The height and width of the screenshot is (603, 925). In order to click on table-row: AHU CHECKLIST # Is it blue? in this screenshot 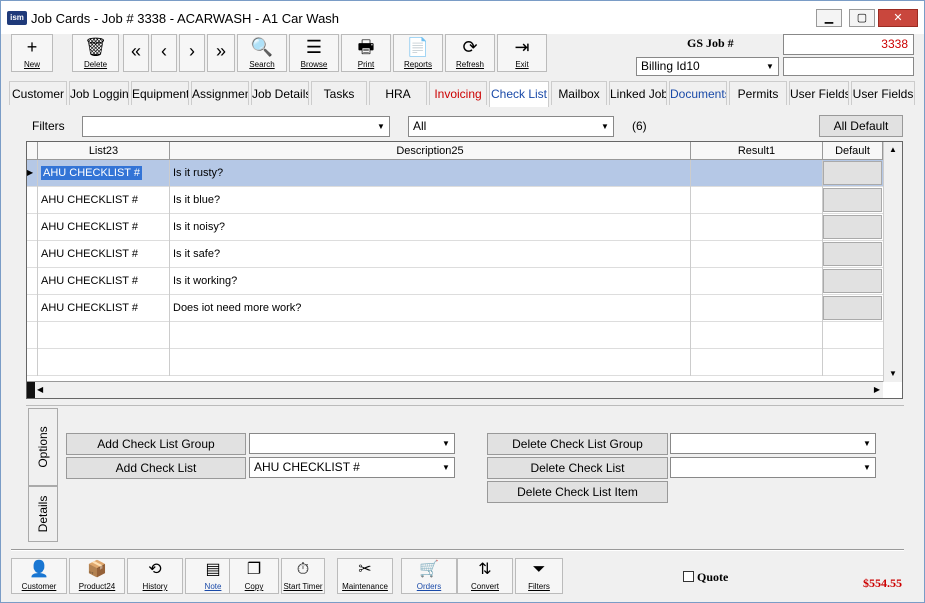, I will do `click(455, 200)`.